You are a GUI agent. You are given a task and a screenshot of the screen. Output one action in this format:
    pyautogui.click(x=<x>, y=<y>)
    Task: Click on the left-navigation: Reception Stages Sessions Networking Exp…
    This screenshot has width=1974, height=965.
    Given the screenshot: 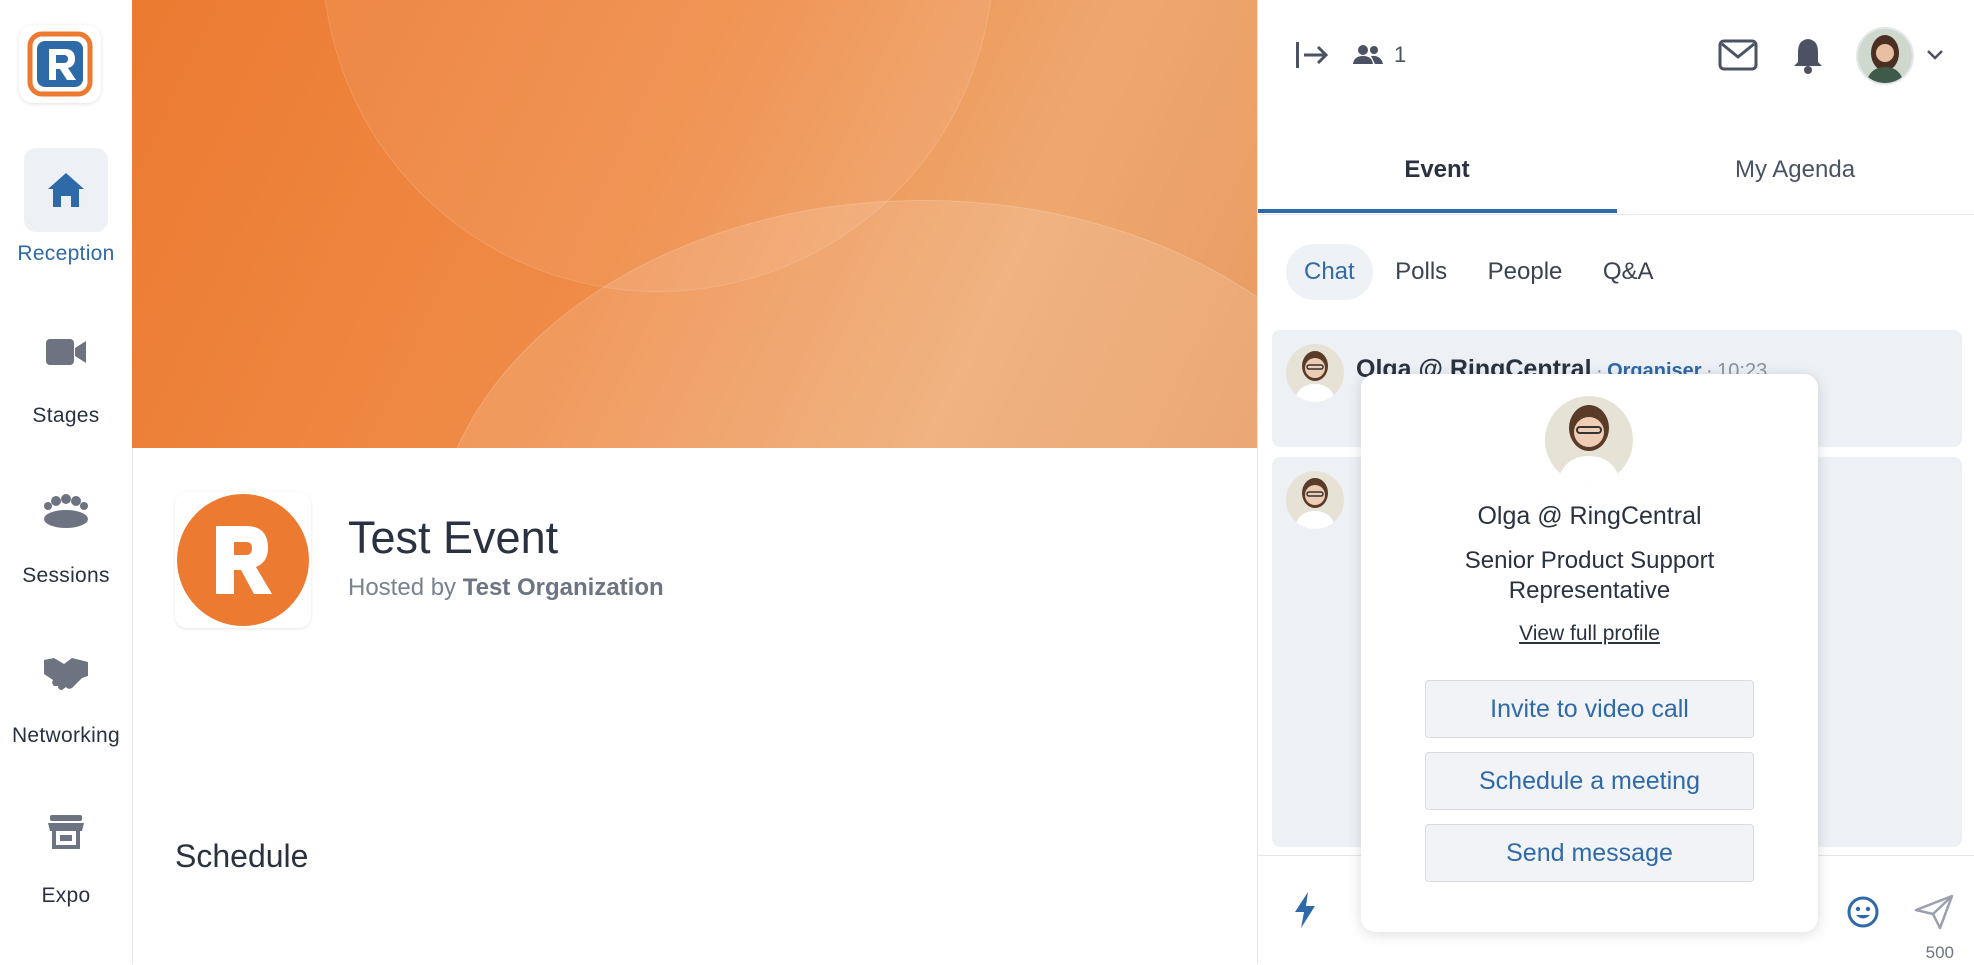 What is the action you would take?
    pyautogui.click(x=66, y=482)
    